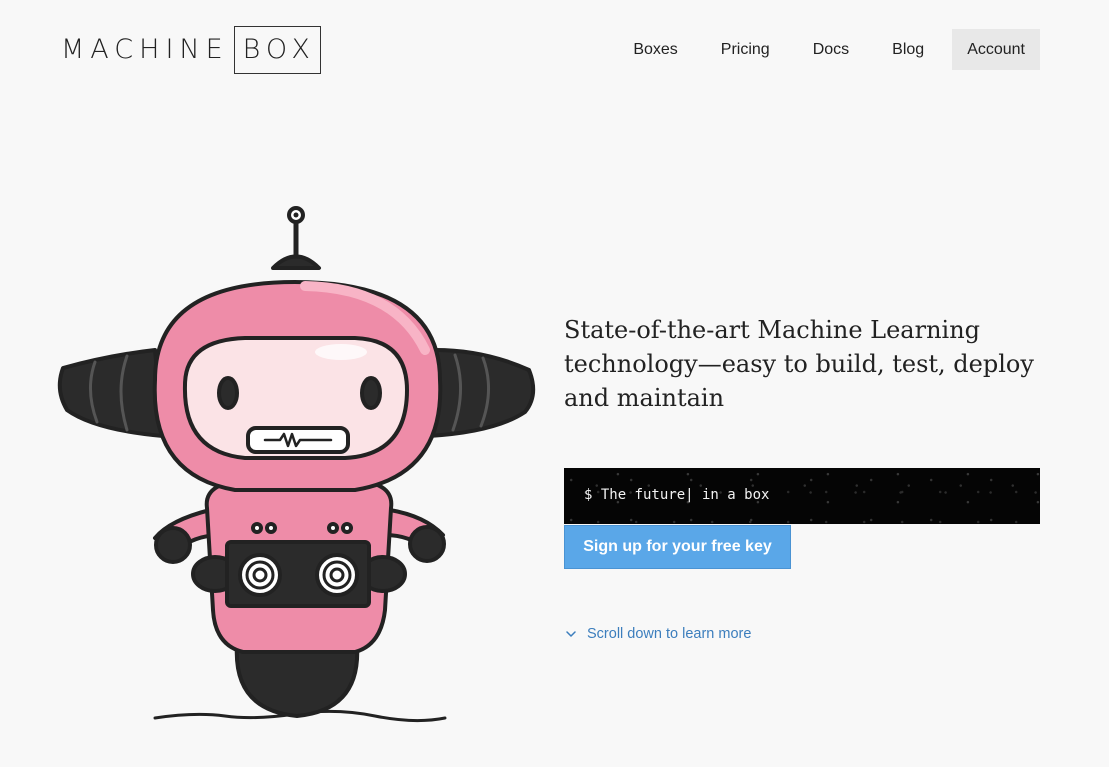  Describe the element at coordinates (655, 49) in the screenshot. I see `nav-item-boxes: Boxes` at that location.